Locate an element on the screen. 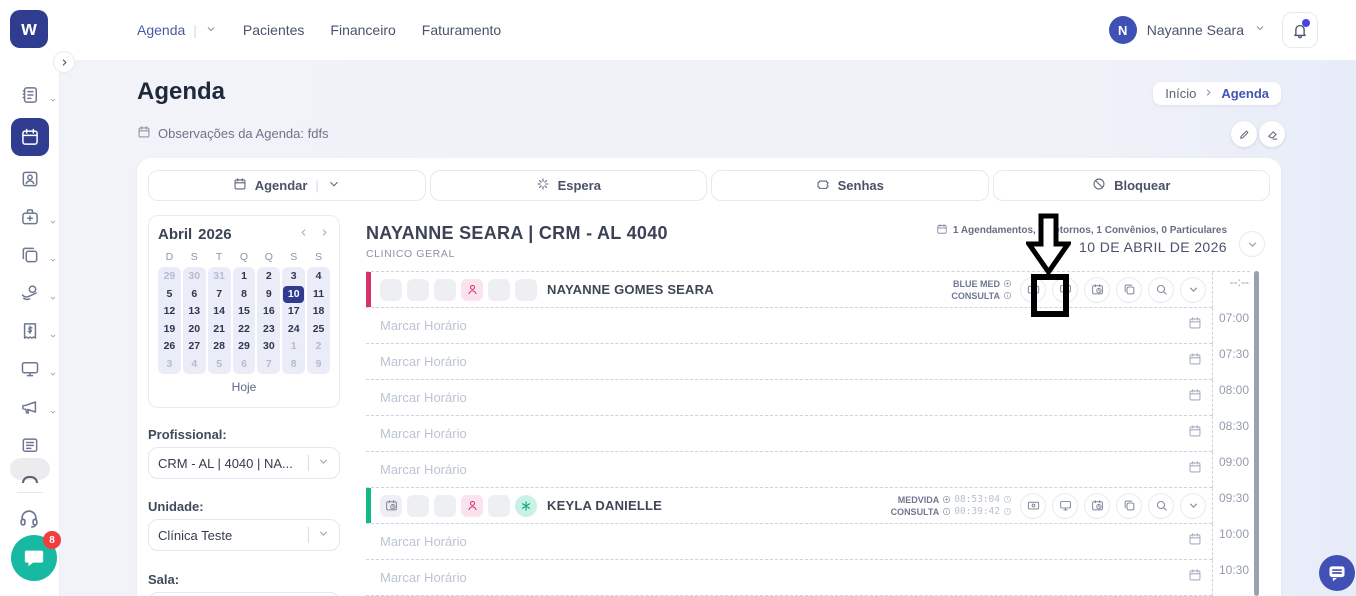 The height and width of the screenshot is (596, 1356). room-select is located at coordinates (244, 594).